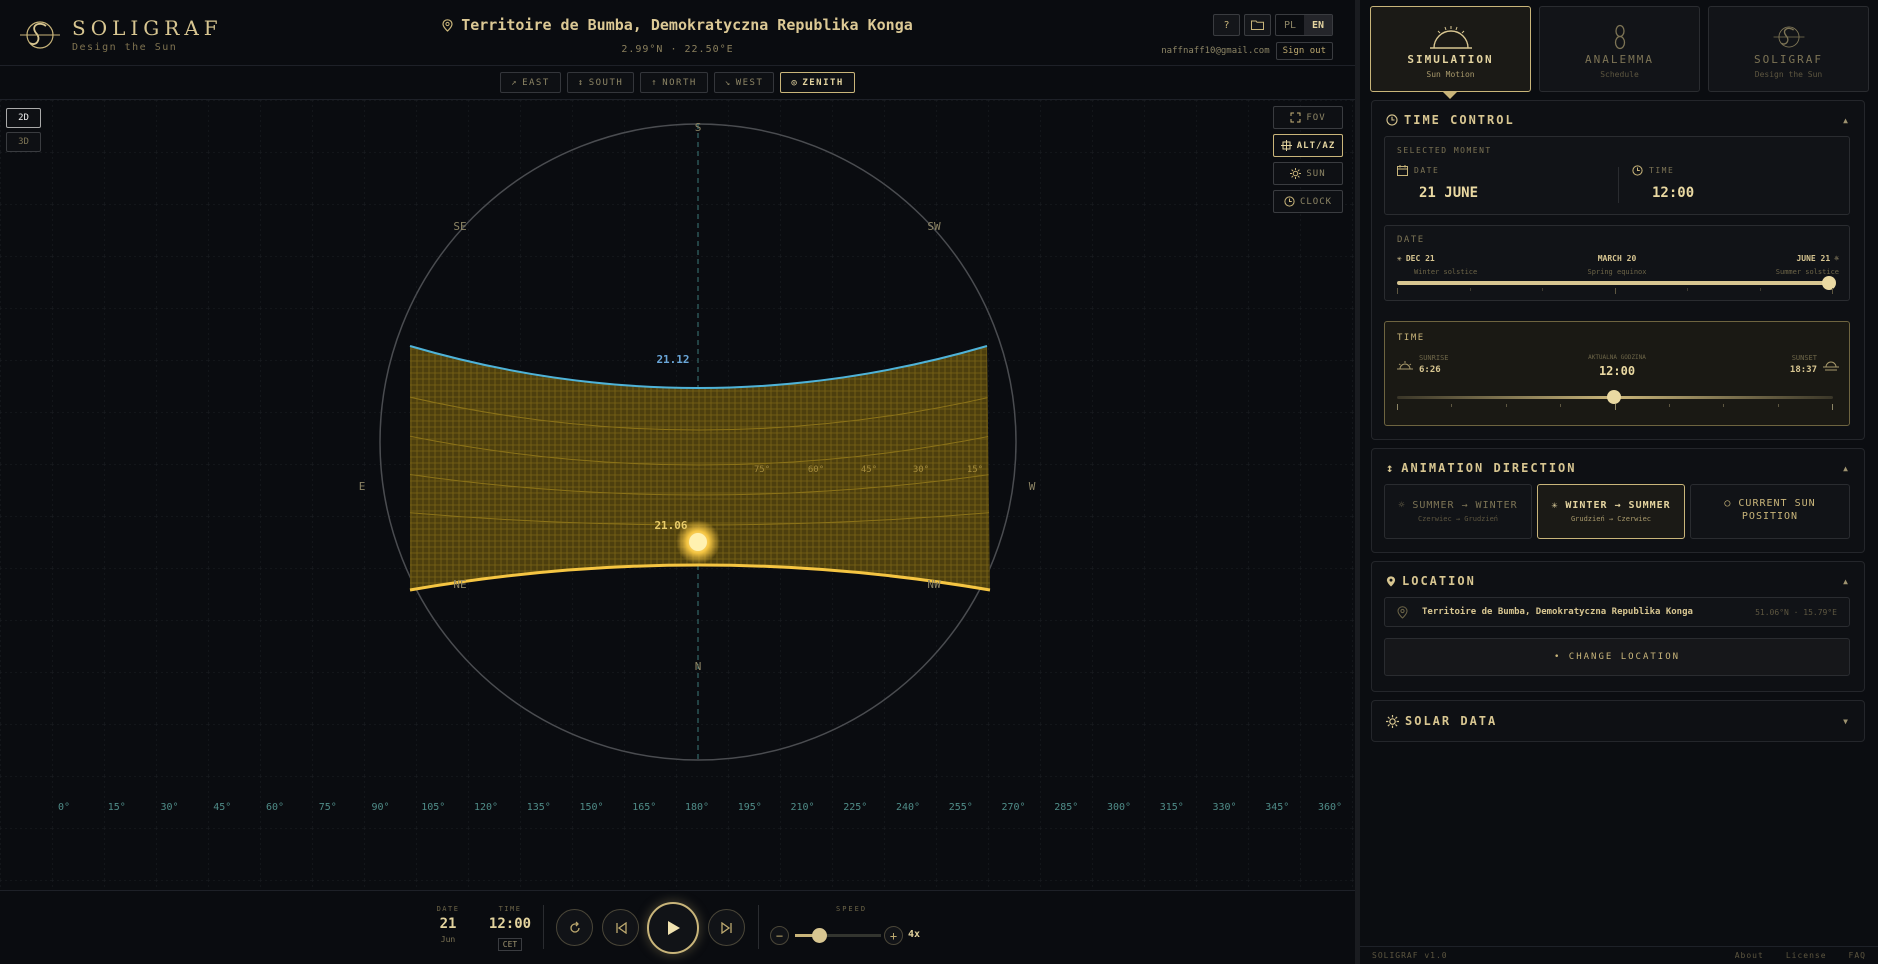 Image resolution: width=1878 pixels, height=964 pixels. I want to click on azimuth-tick-label: 150°, so click(591, 807).